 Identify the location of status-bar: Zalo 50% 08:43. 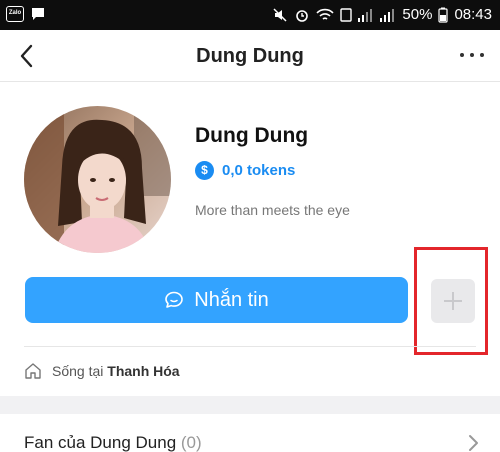
(250, 15).